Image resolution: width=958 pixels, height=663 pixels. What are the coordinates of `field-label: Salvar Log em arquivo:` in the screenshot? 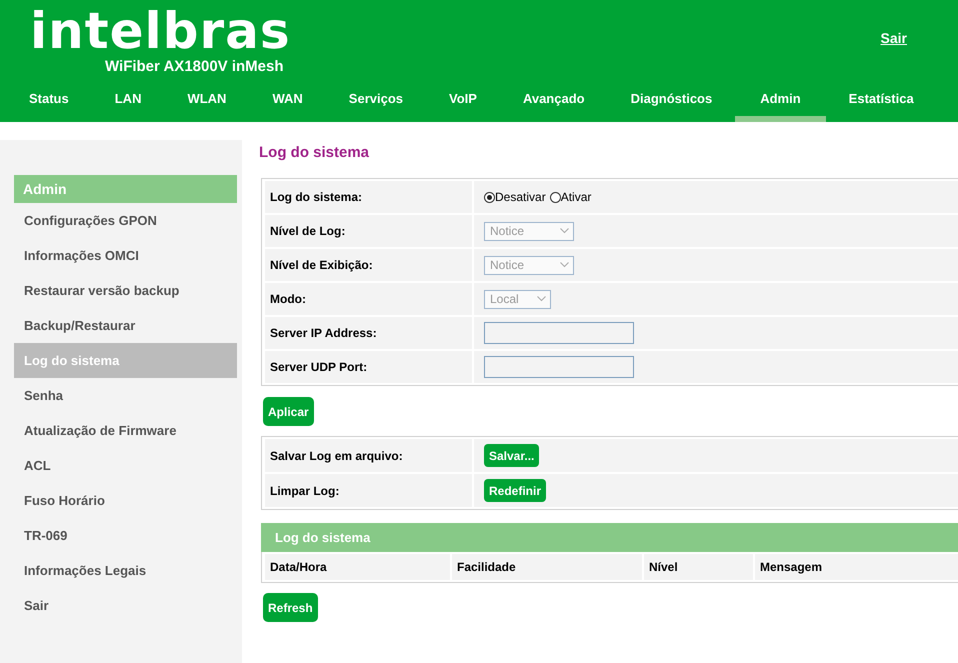 It's located at (368, 455).